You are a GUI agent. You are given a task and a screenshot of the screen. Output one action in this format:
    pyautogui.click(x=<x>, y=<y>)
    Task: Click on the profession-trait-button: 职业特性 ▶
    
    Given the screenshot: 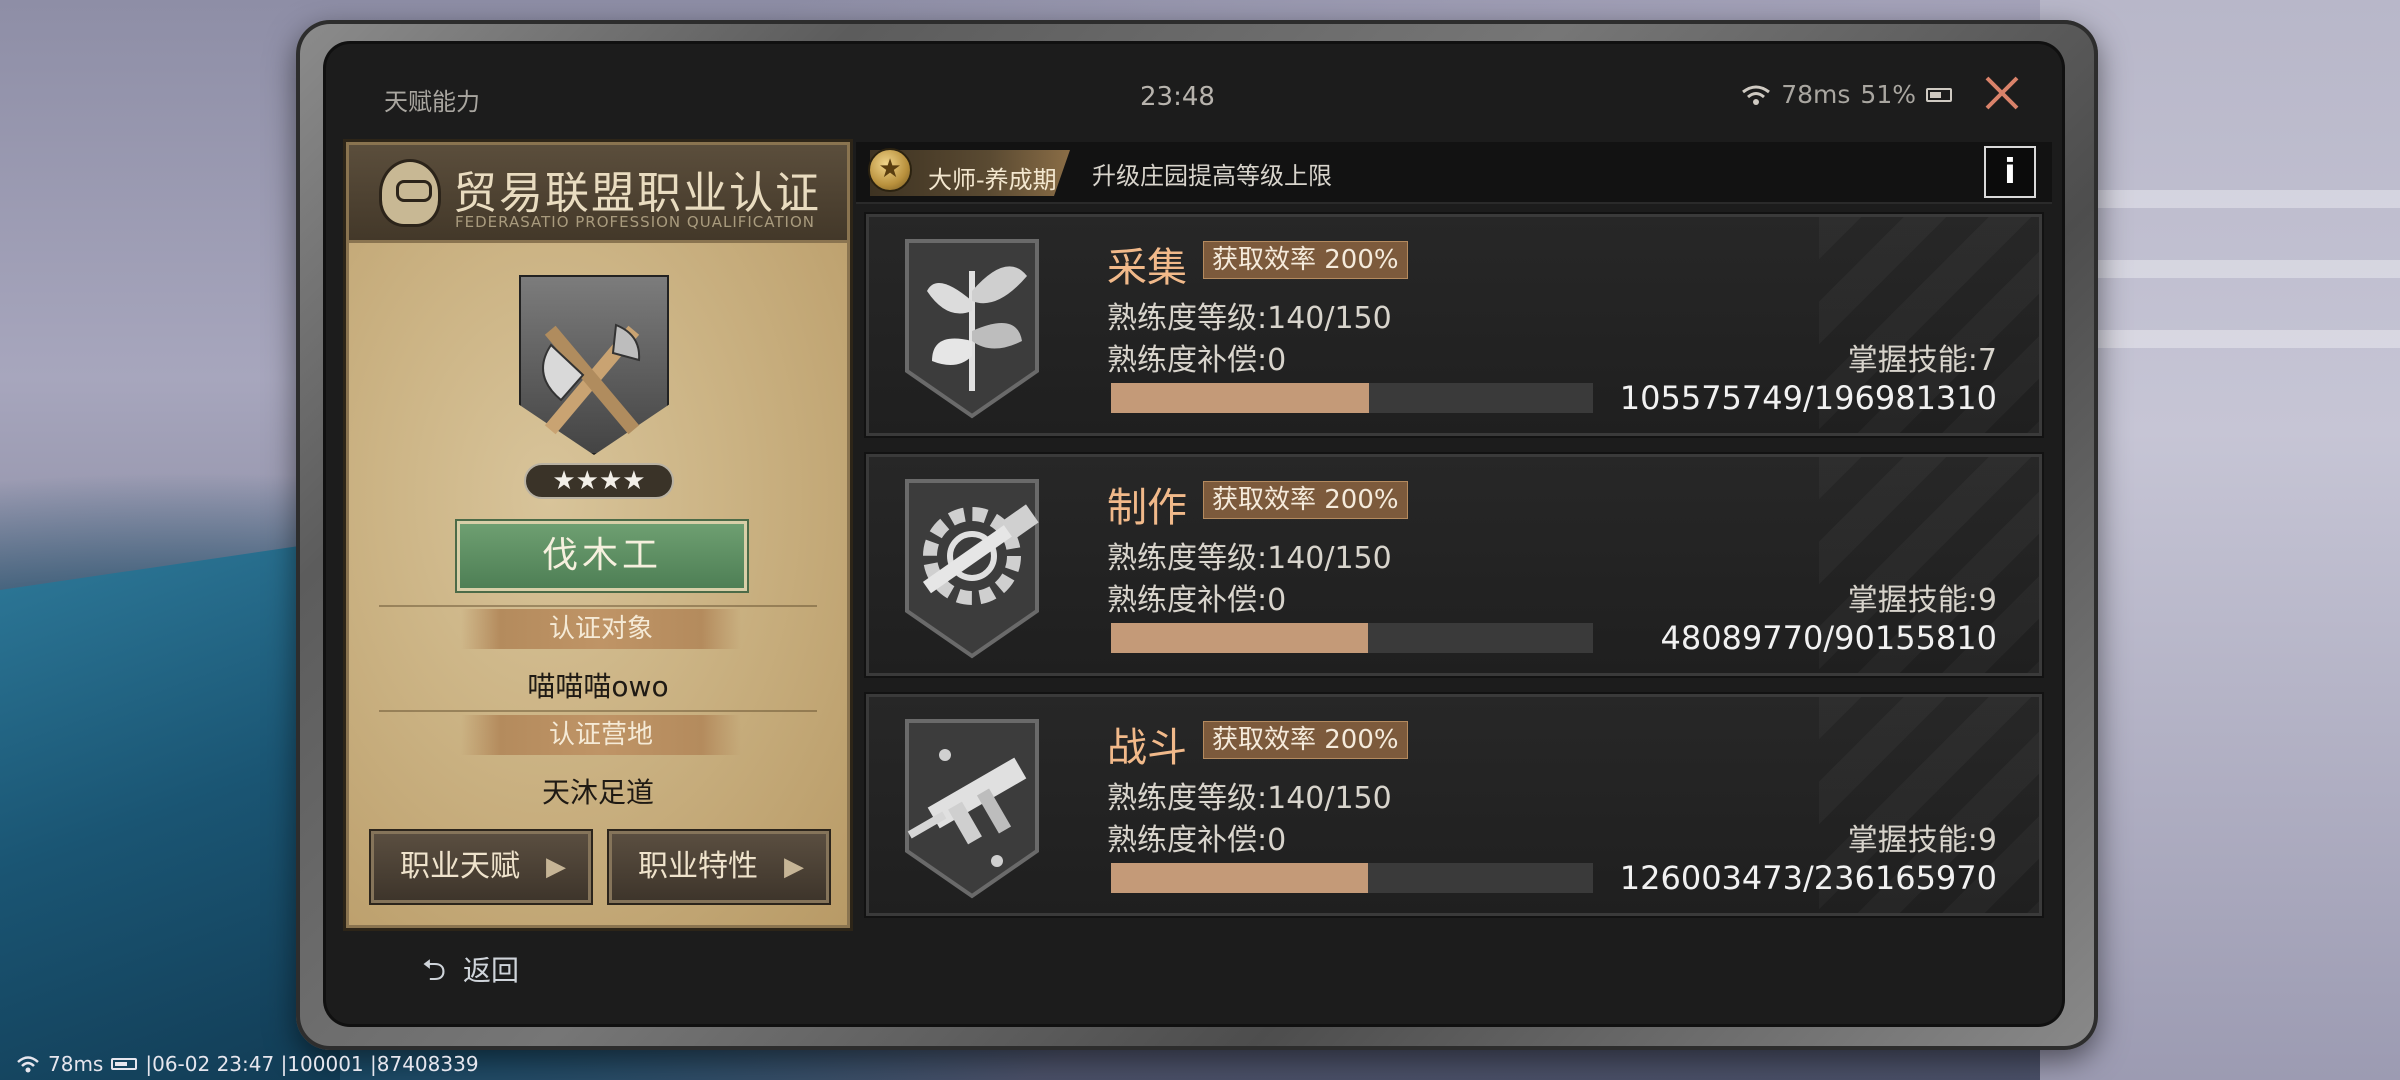 What is the action you would take?
    pyautogui.click(x=719, y=867)
    